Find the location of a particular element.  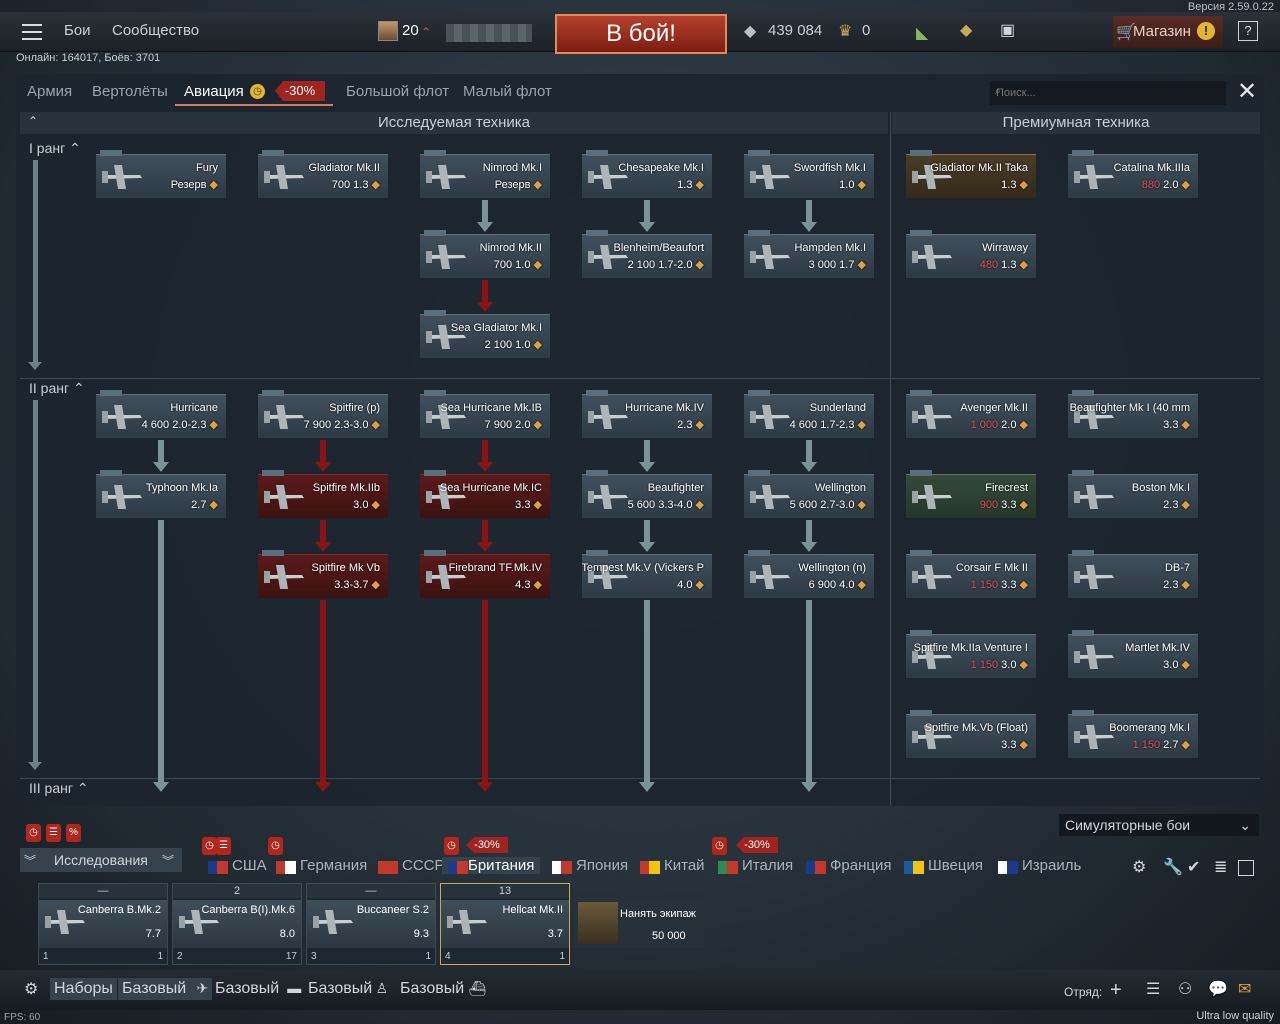

help-icon: ? is located at coordinates (1248, 31).